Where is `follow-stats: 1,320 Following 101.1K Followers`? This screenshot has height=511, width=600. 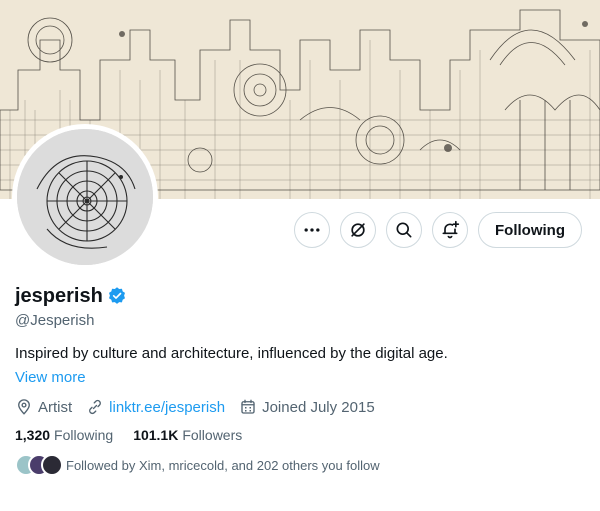
follow-stats: 1,320 Following 101.1K Followers is located at coordinates (300, 435).